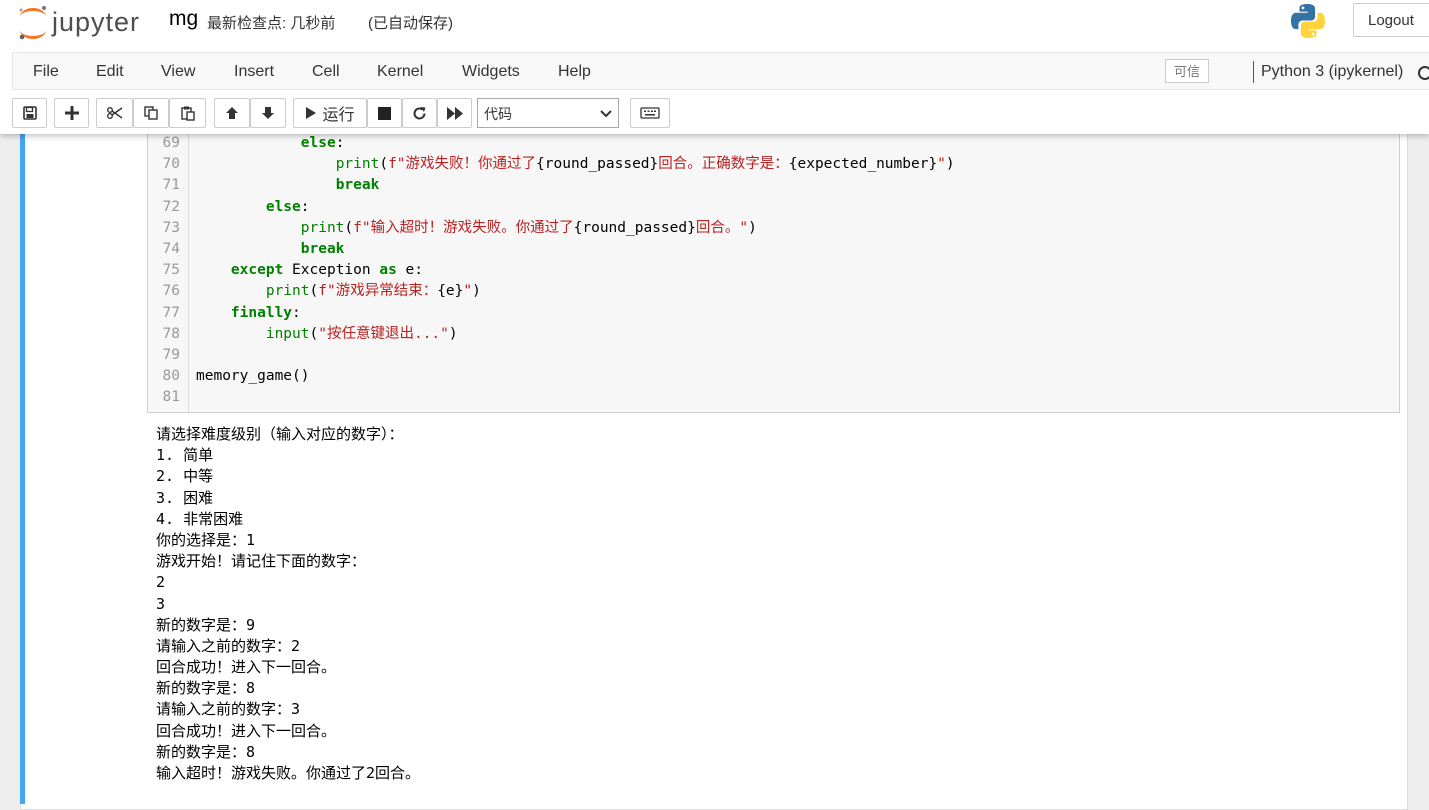 This screenshot has height=810, width=1429. I want to click on run-all-button, so click(454, 113).